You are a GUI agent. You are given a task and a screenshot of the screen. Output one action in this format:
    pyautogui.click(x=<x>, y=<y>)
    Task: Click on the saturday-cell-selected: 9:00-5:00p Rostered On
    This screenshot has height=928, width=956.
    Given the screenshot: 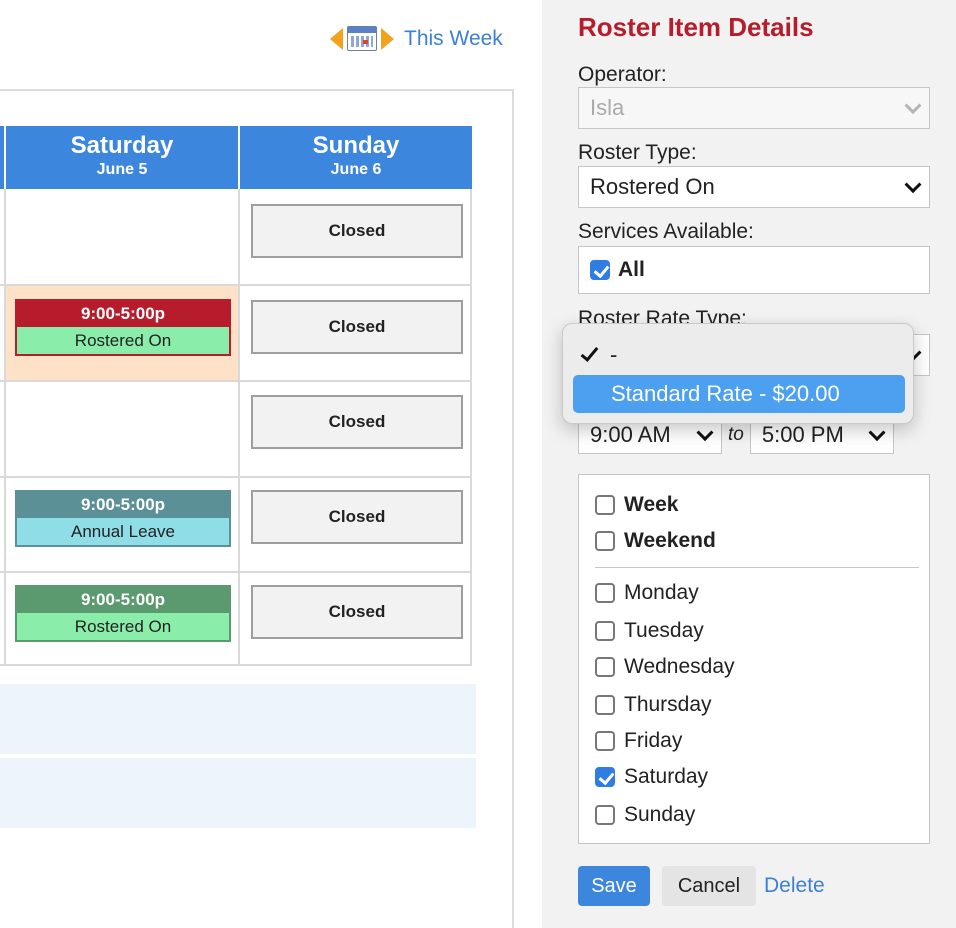 What is the action you would take?
    pyautogui.click(x=122, y=333)
    